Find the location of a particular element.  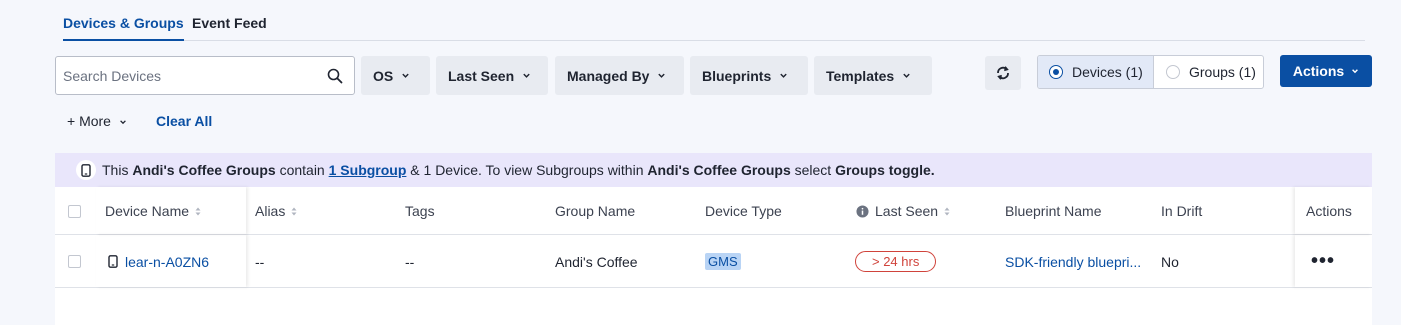

toggle-devices: Devices (1) is located at coordinates (1096, 72).